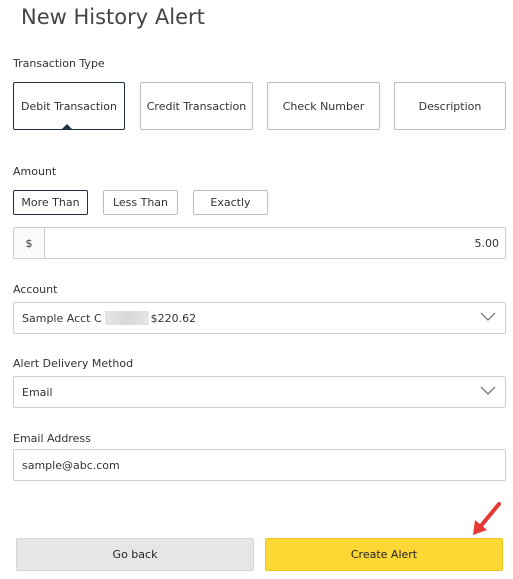  What do you see at coordinates (71, 465) in the screenshot?
I see `email-address-value: sample@abc.com` at bounding box center [71, 465].